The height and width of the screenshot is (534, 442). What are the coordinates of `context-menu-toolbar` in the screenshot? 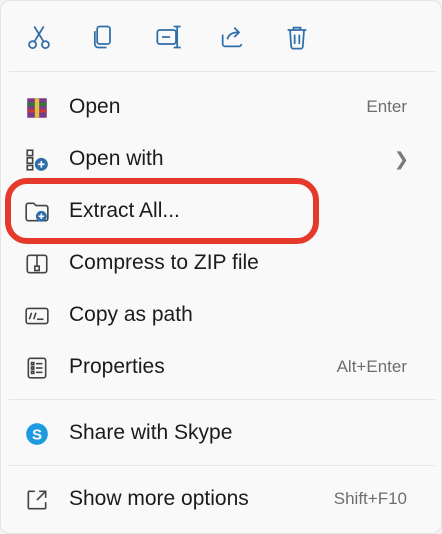 It's located at (221, 36).